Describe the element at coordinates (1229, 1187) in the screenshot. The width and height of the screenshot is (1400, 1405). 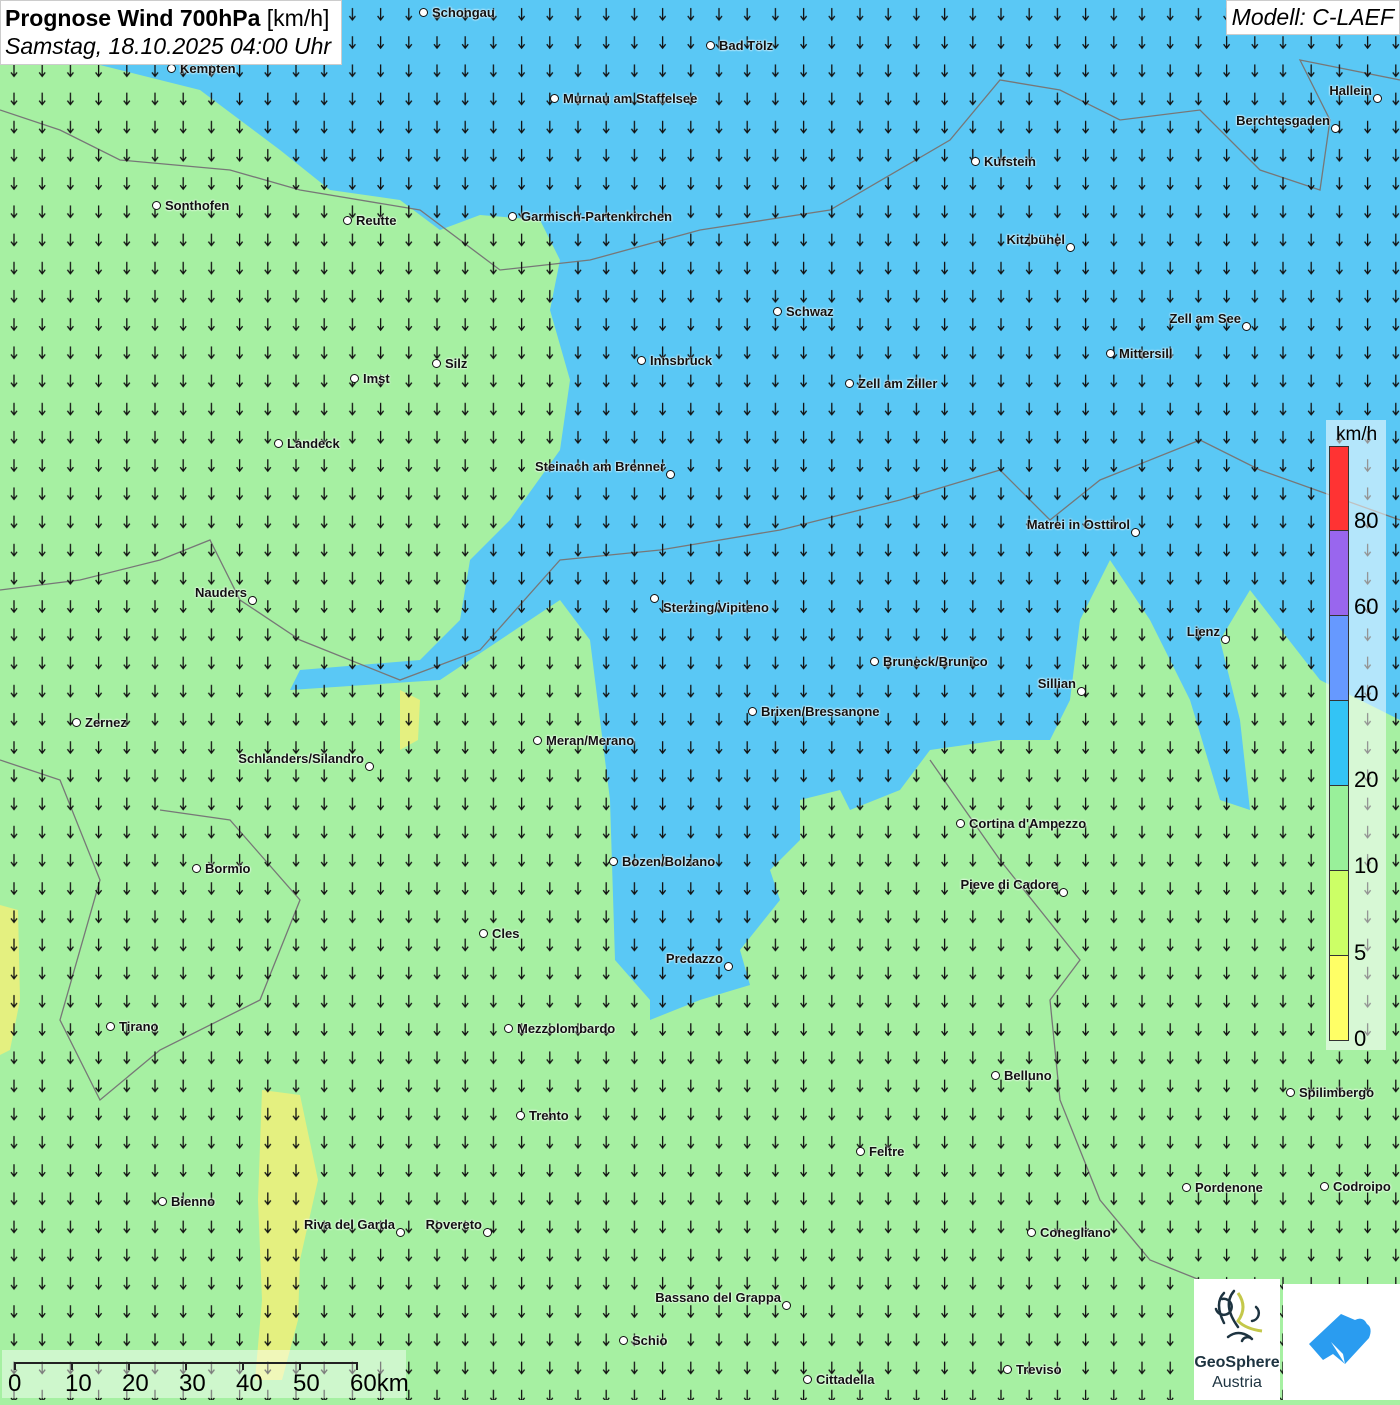
I see `city-label: Pordenone` at that location.